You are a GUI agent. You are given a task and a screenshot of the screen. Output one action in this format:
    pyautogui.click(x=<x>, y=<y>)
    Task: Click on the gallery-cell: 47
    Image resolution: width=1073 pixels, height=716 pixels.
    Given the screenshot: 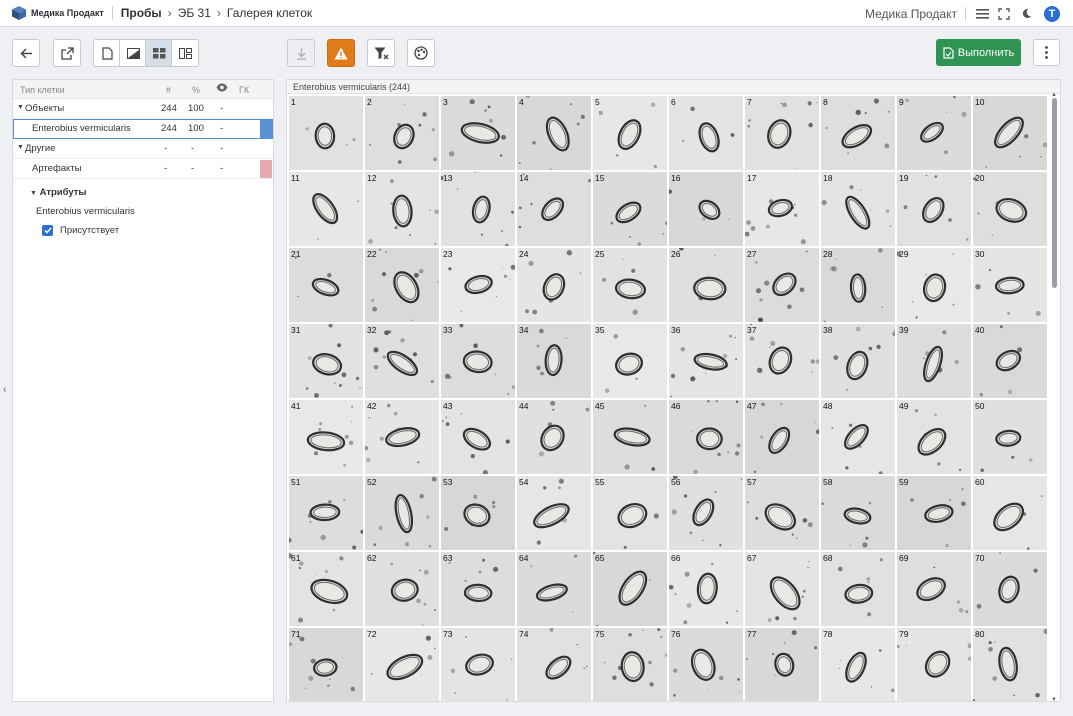 What is the action you would take?
    pyautogui.click(x=782, y=437)
    